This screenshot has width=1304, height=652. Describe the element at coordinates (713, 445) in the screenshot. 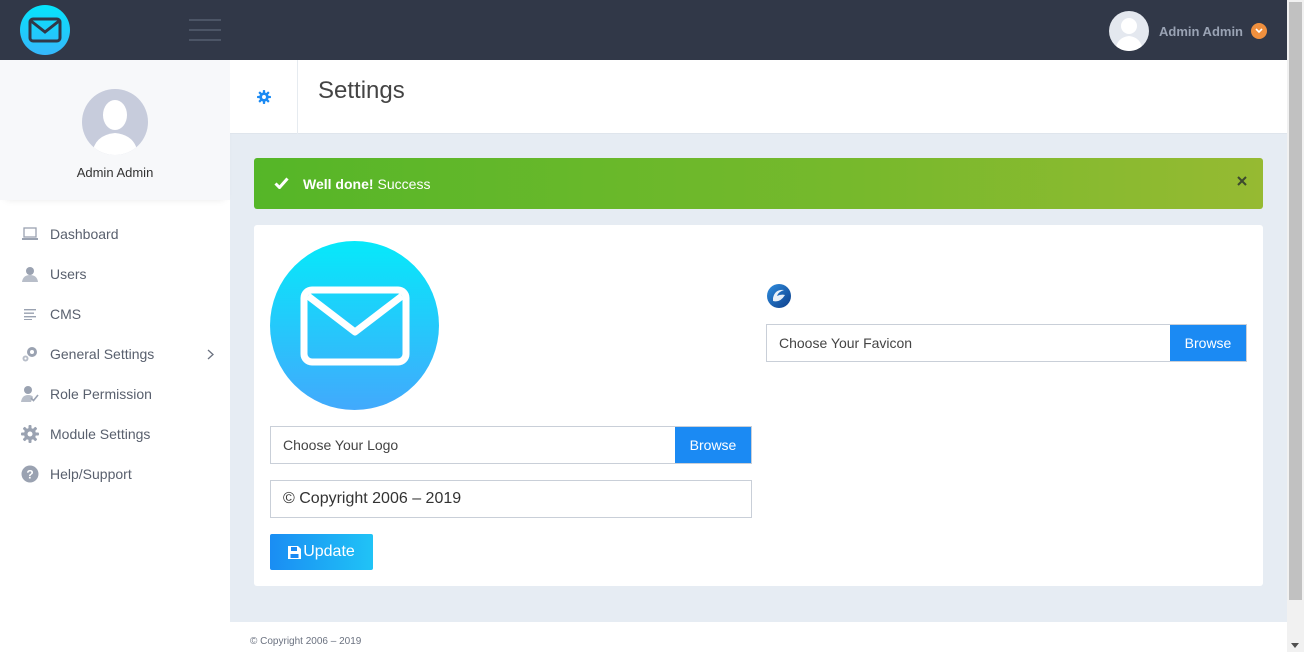

I see `logo-browse-button: Browse` at that location.